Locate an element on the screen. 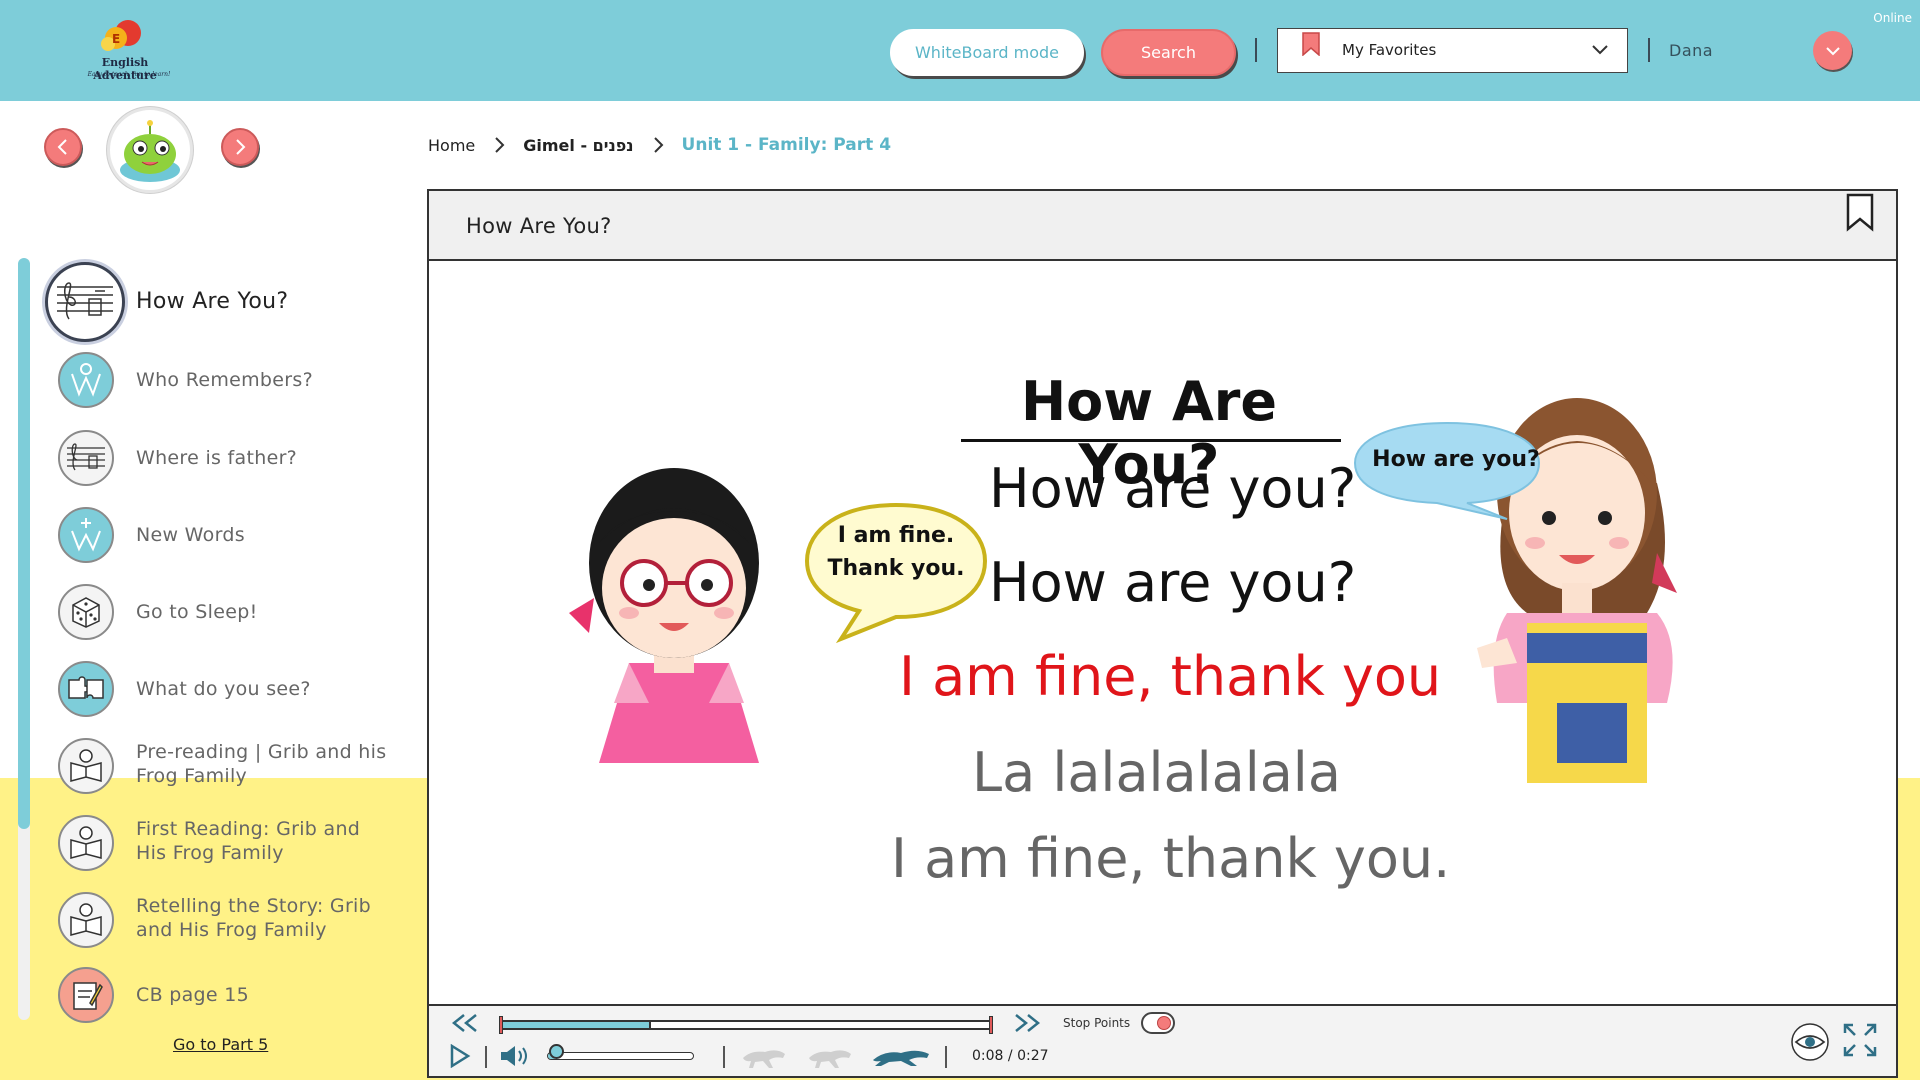 Image resolution: width=1920 pixels, height=1080 pixels. speech-bubble-left-text: I am fine. Thank you. is located at coordinates (896, 552).